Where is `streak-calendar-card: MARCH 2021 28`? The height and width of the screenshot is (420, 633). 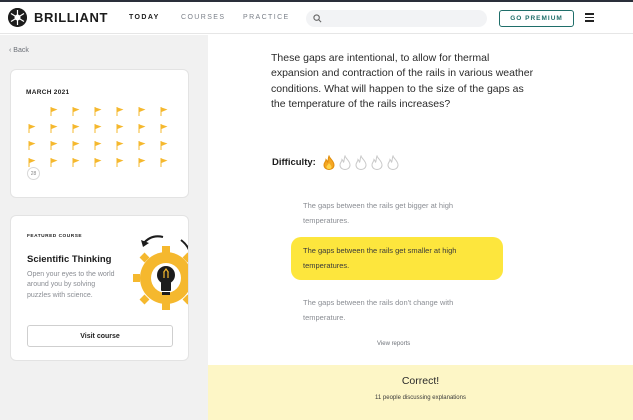
streak-calendar-card: MARCH 2021 28 is located at coordinates (99, 133).